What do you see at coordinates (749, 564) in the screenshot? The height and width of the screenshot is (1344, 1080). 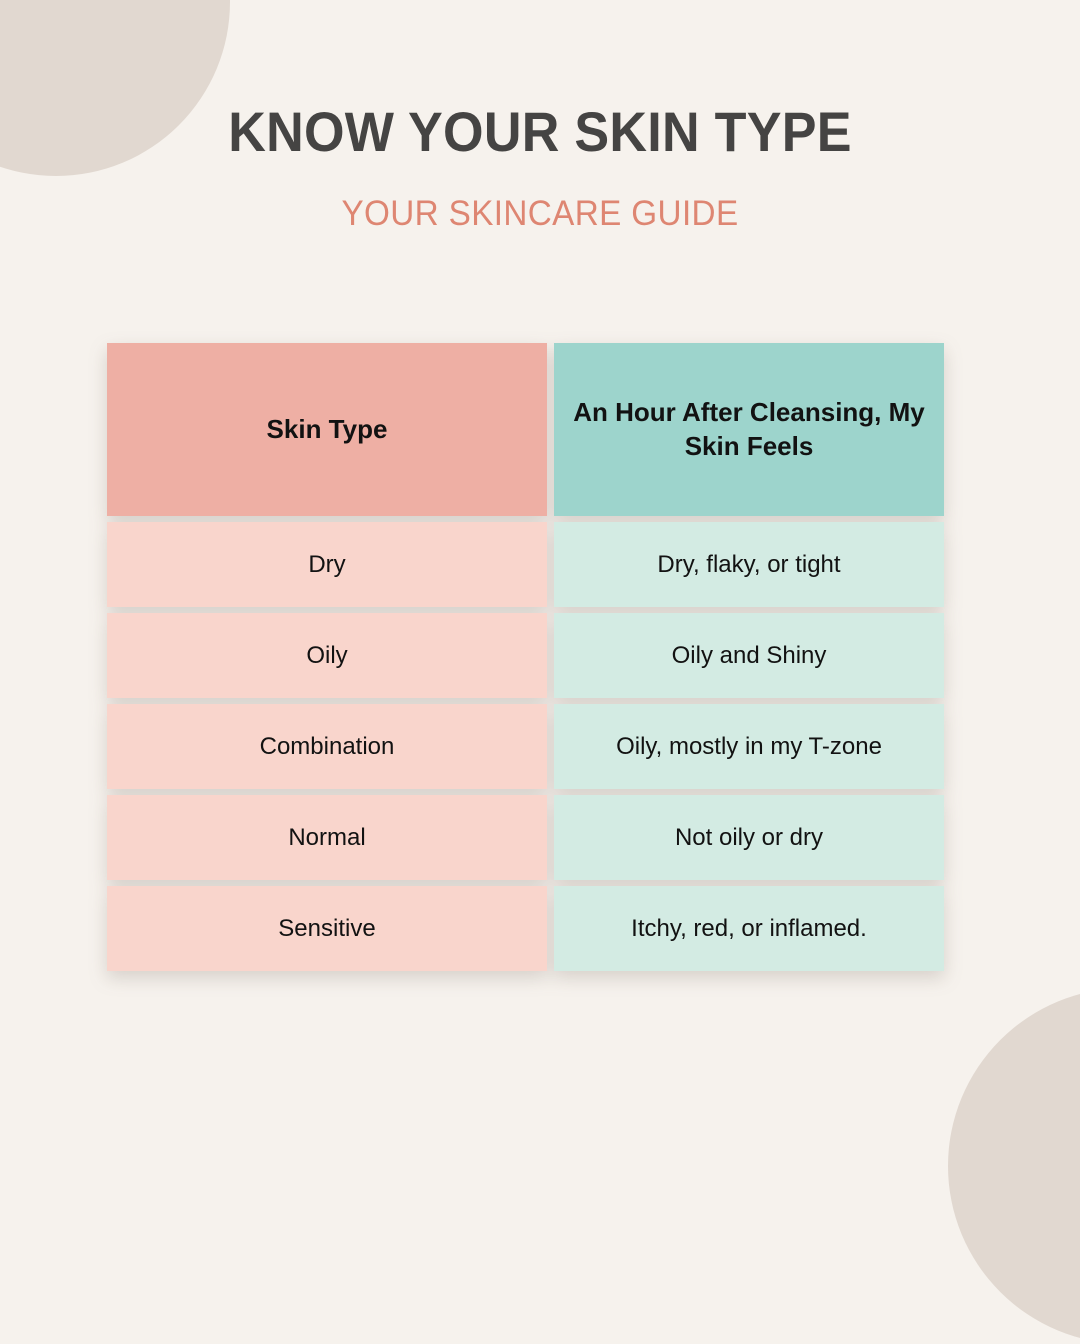 I see `cell-skin-feel: Dry, flaky, or tight` at bounding box center [749, 564].